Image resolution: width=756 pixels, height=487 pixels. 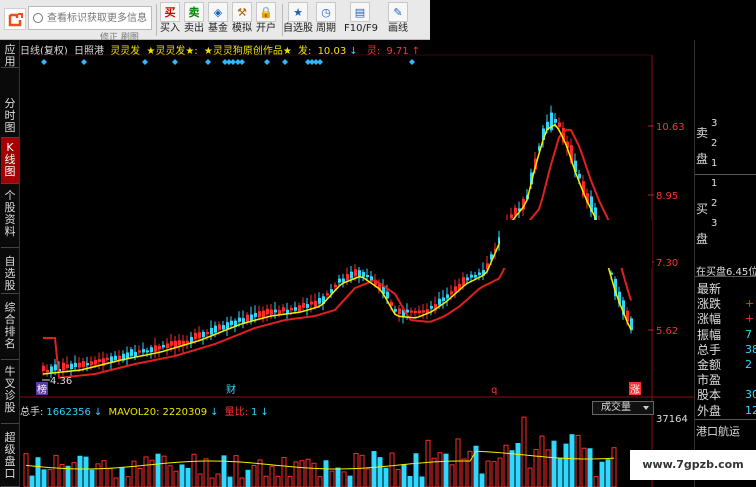 I want to click on tab-profile: 个股资料, so click(x=10, y=217).